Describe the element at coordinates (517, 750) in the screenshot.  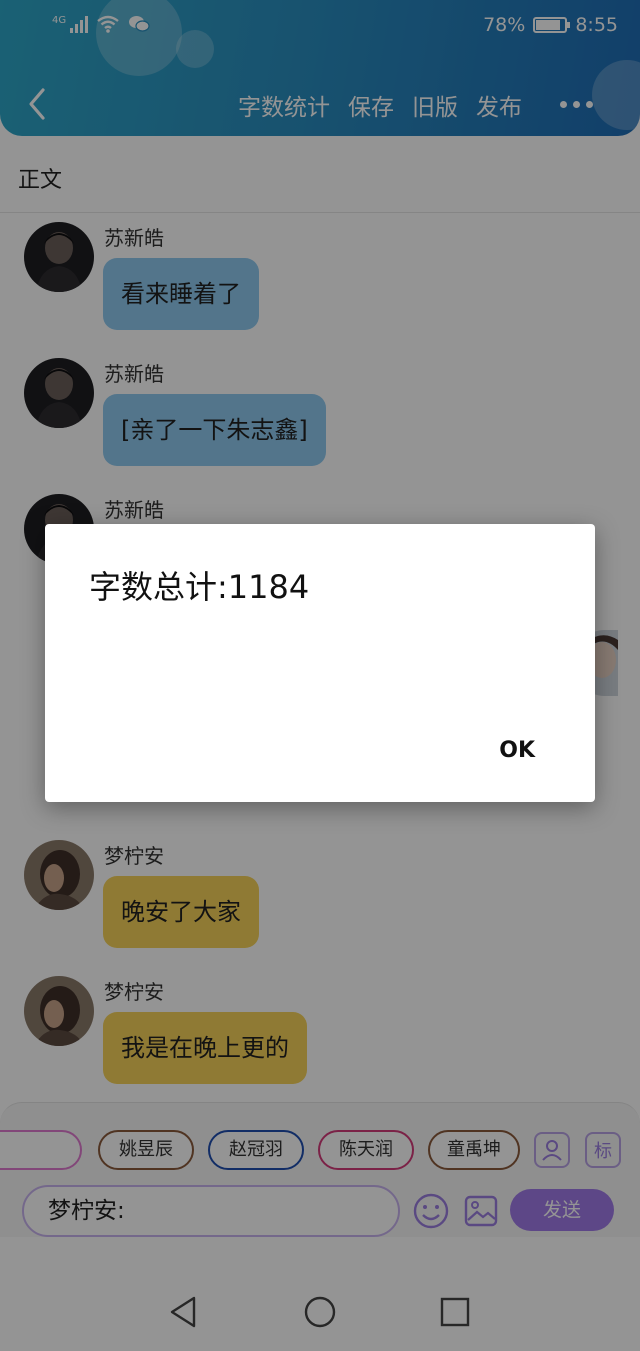
I see `ok-button: OK` at that location.